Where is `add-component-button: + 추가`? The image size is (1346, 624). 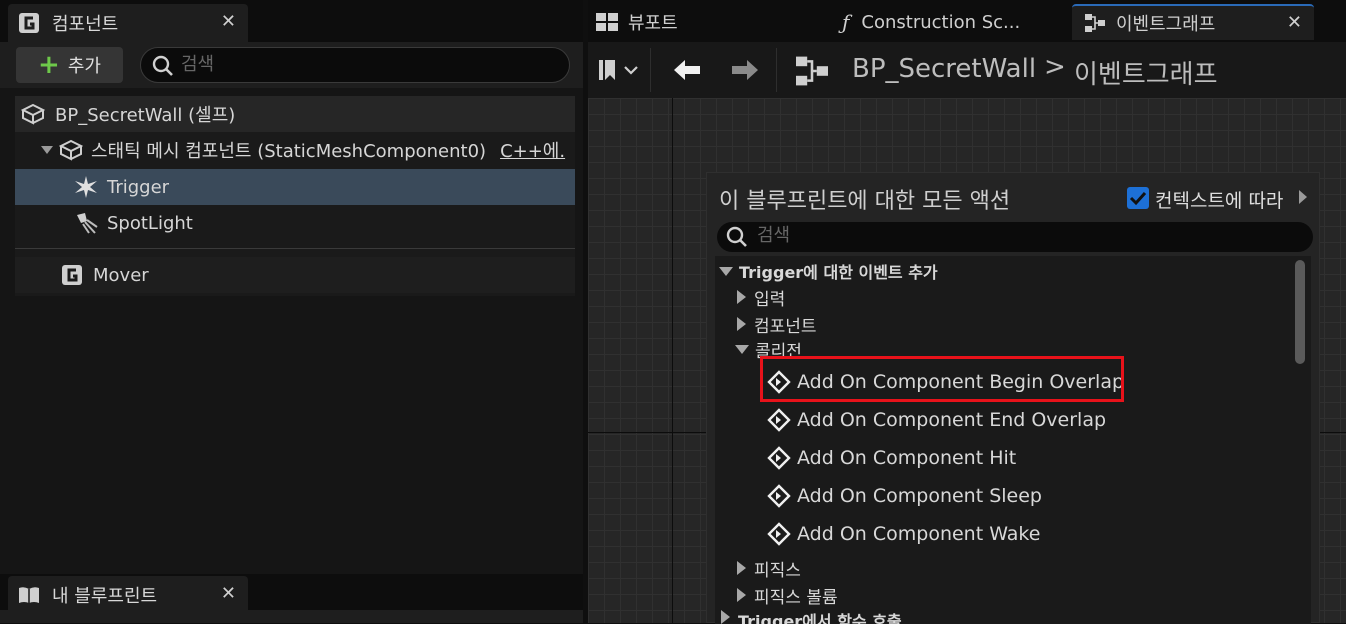 add-component-button: + 추가 is located at coordinates (69, 65).